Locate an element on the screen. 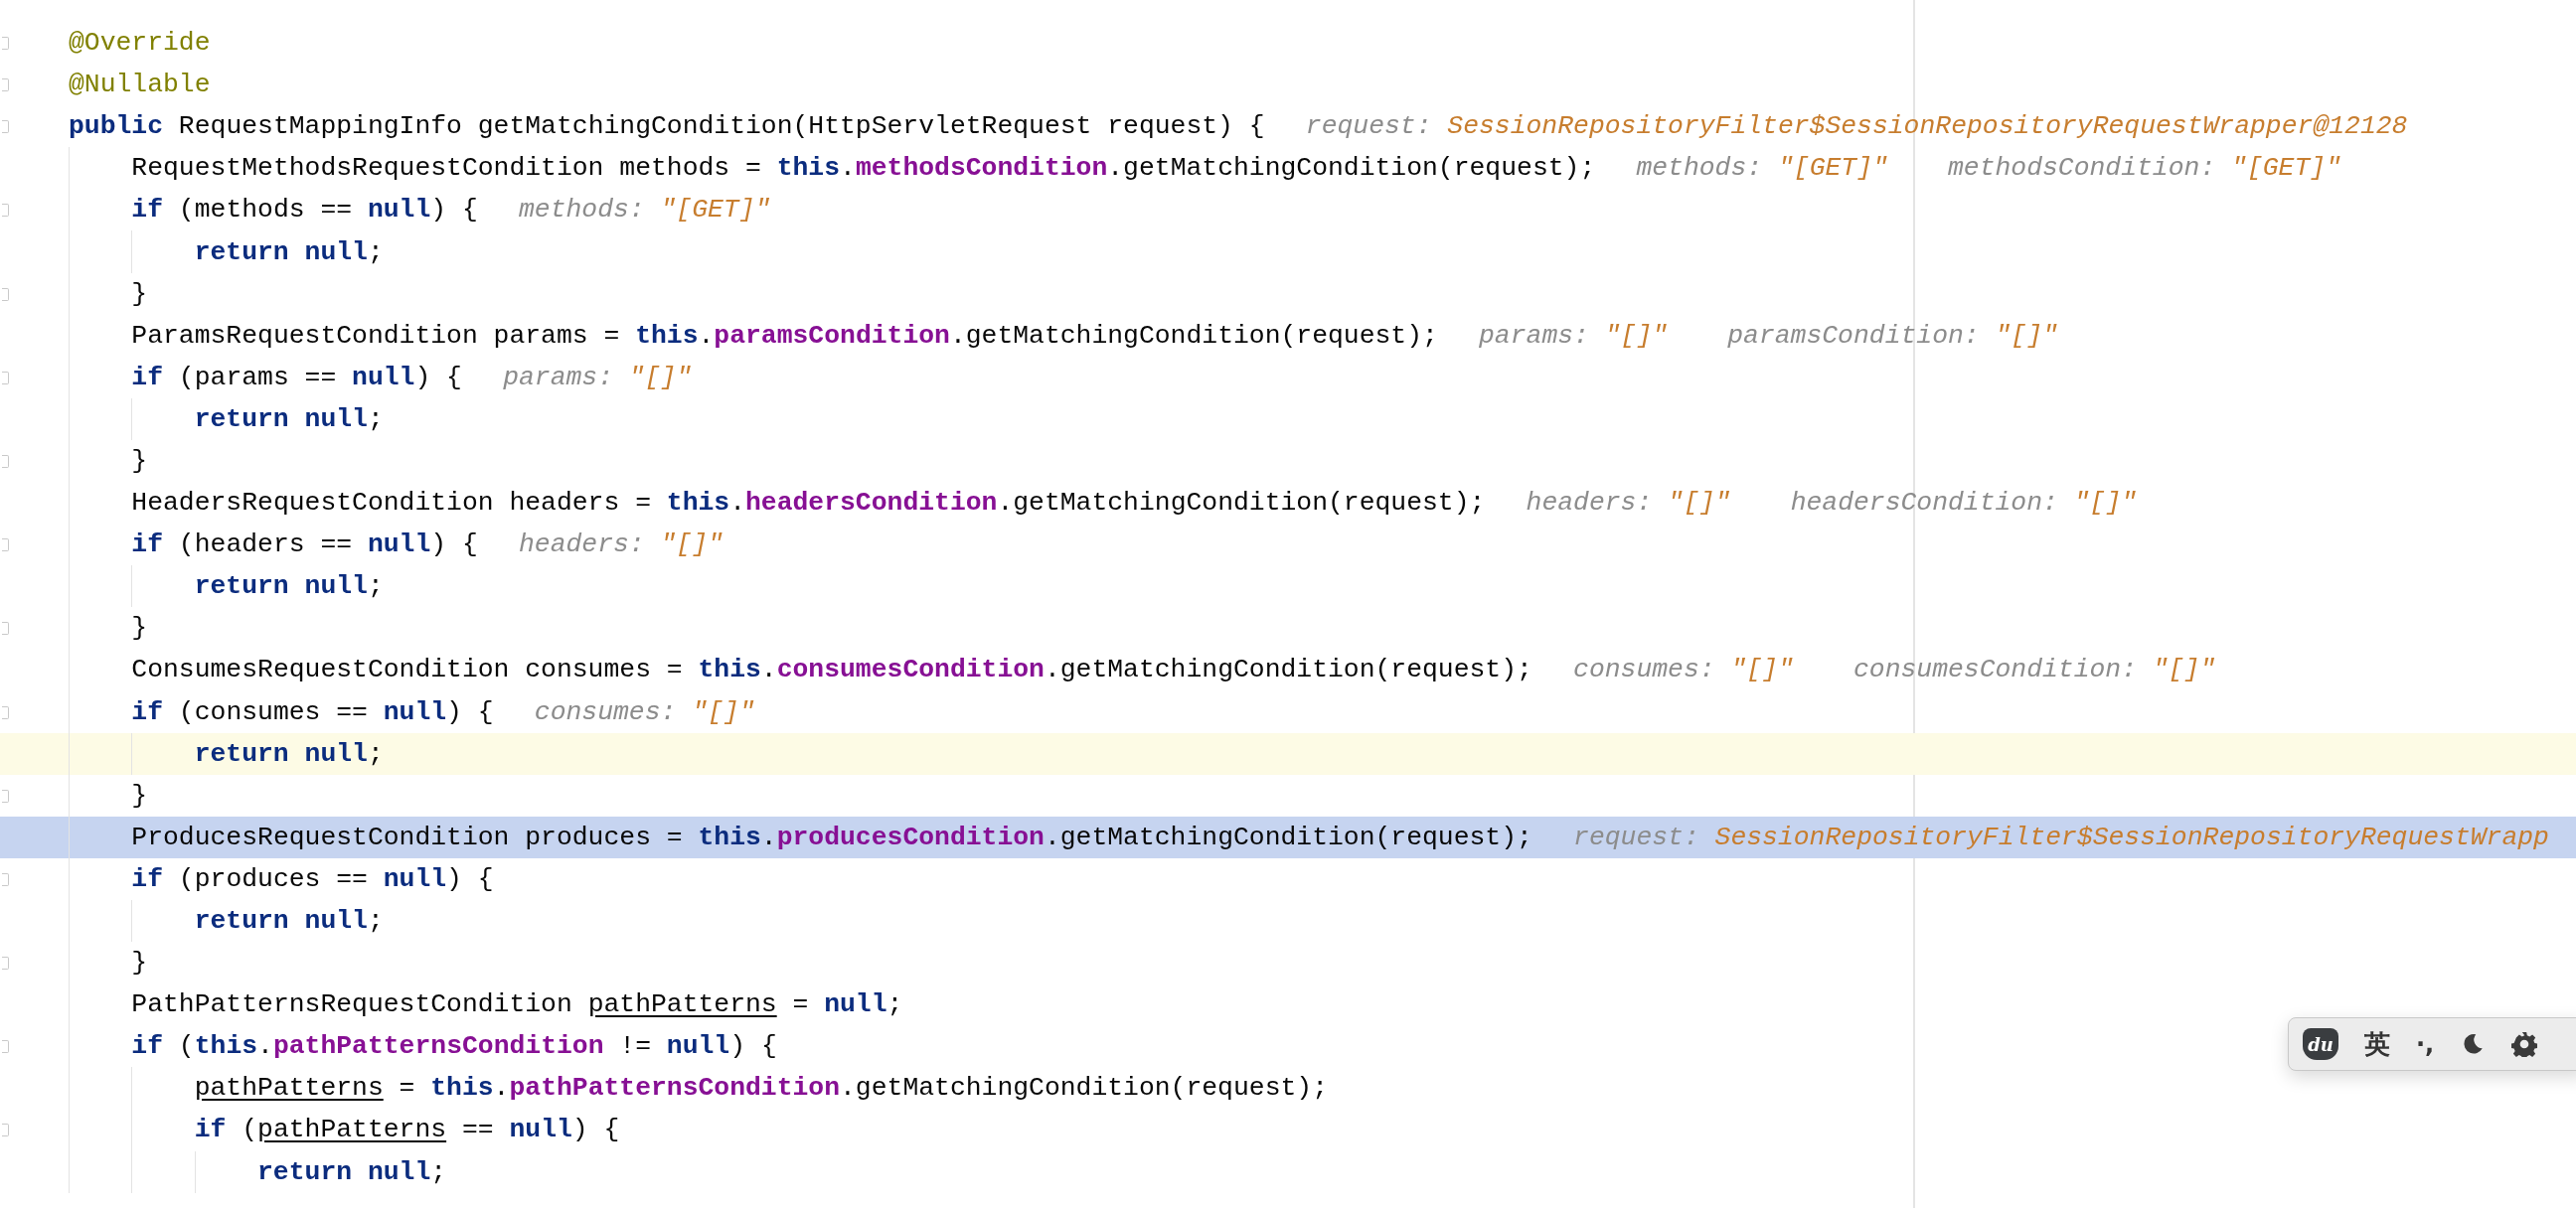 Image resolution: width=2576 pixels, height=1208 pixels. code-text: == is located at coordinates (477, 1130).